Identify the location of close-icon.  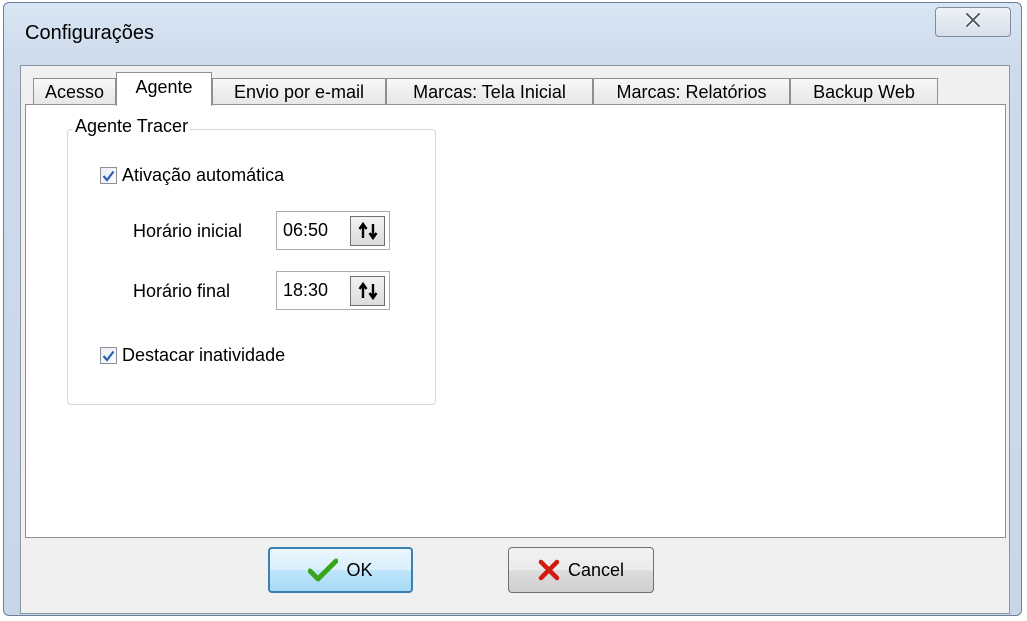
(973, 21).